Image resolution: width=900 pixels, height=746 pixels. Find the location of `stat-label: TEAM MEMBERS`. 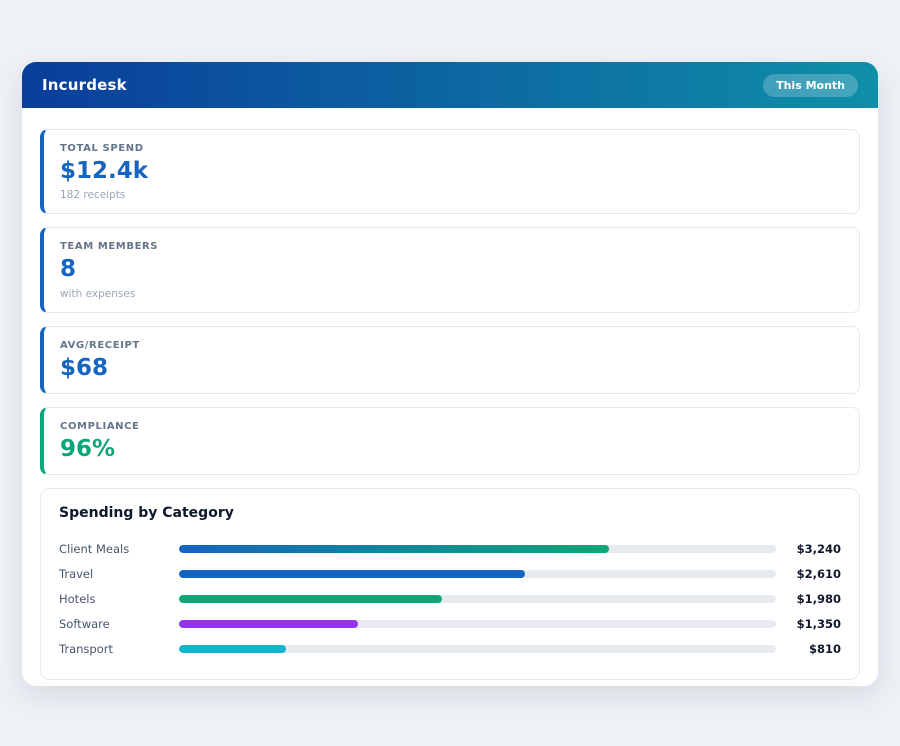

stat-label: TEAM MEMBERS is located at coordinates (109, 247).